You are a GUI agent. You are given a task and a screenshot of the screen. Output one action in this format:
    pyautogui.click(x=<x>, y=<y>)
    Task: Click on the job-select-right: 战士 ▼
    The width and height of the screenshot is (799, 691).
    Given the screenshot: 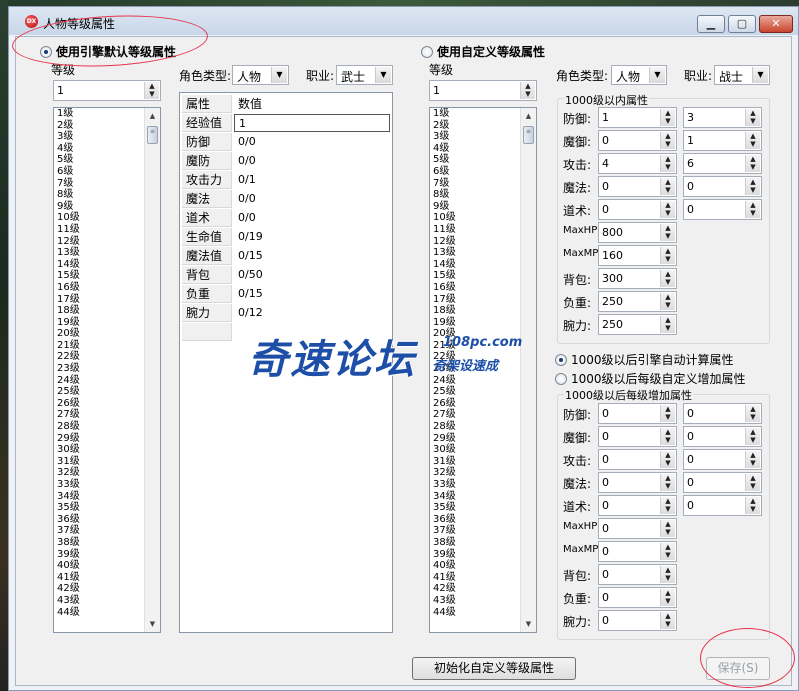 What is the action you would take?
    pyautogui.click(x=742, y=75)
    